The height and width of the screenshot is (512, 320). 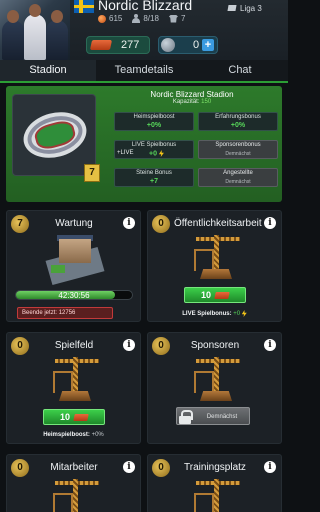 I want to click on building-title: Sponsoren, so click(x=215, y=345).